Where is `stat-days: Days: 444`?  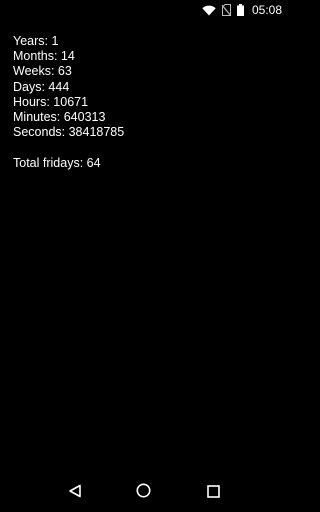
stat-days: Days: 444 is located at coordinates (41, 86).